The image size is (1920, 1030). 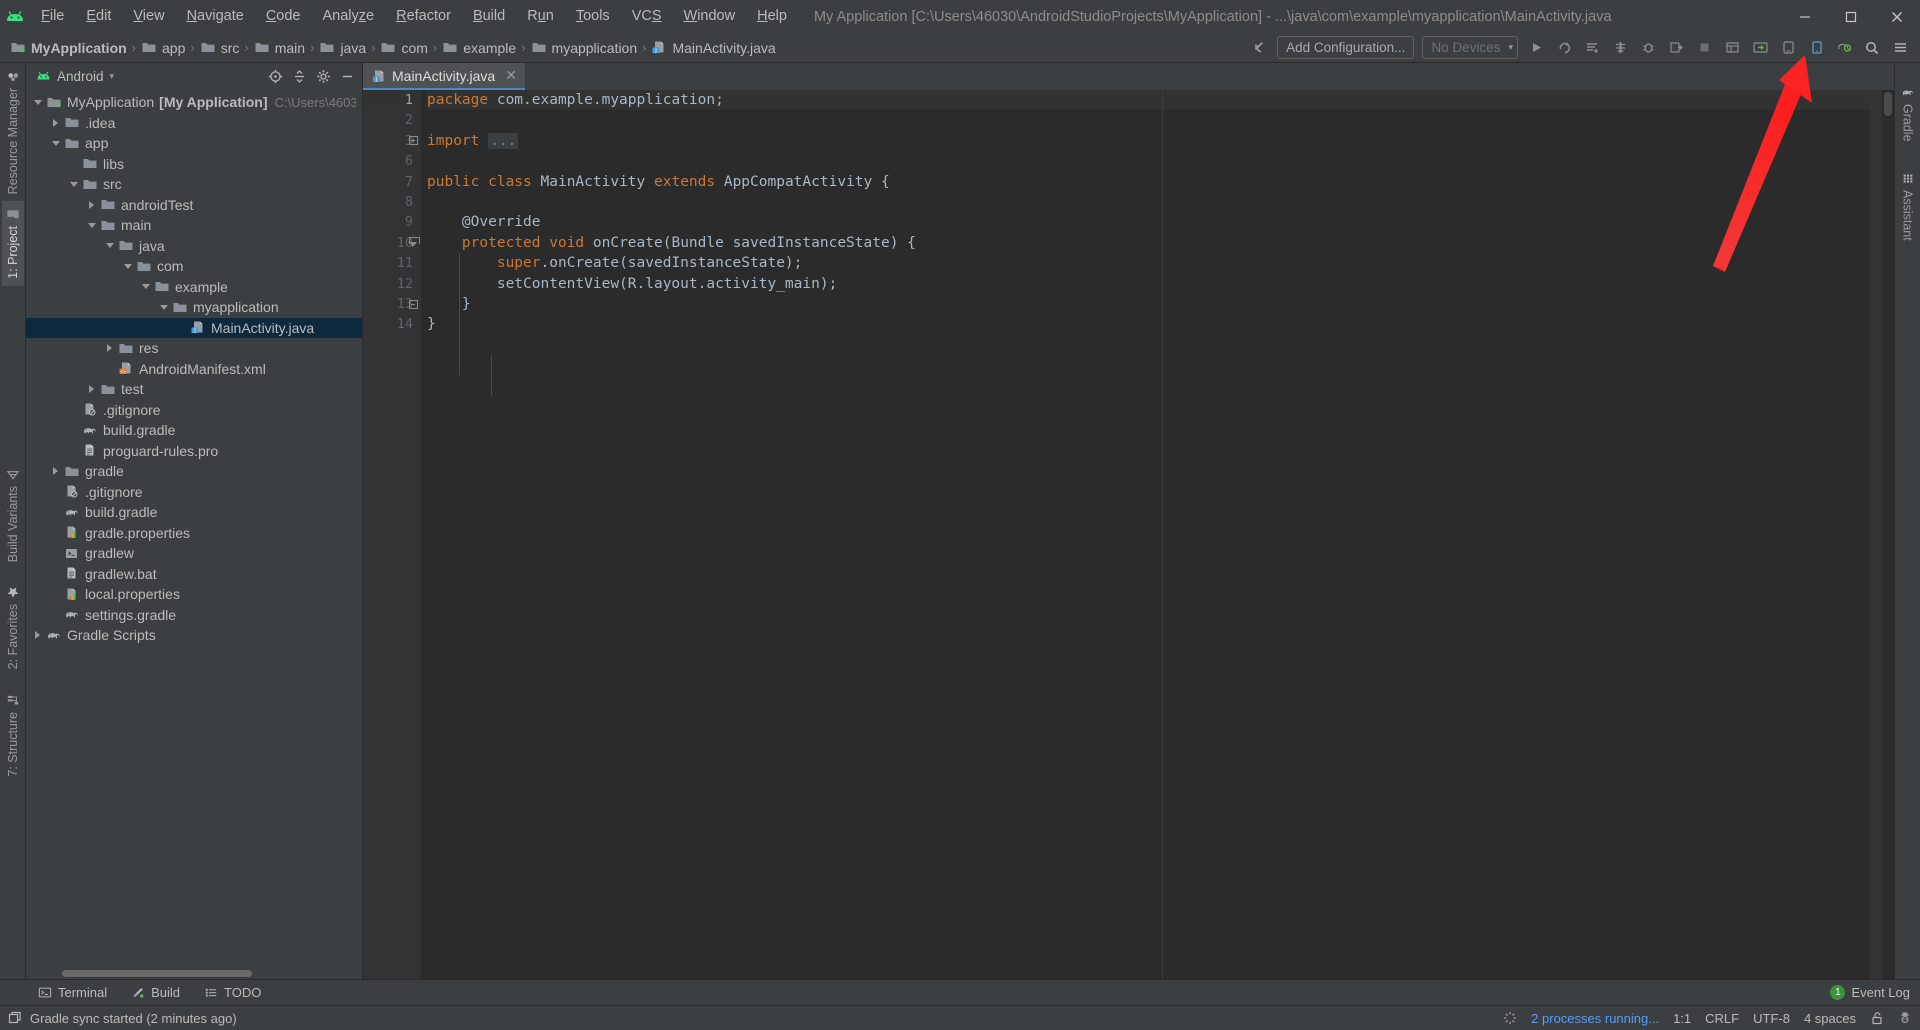 I want to click on tool-tab-1-project: 1: Project, so click(x=12, y=244).